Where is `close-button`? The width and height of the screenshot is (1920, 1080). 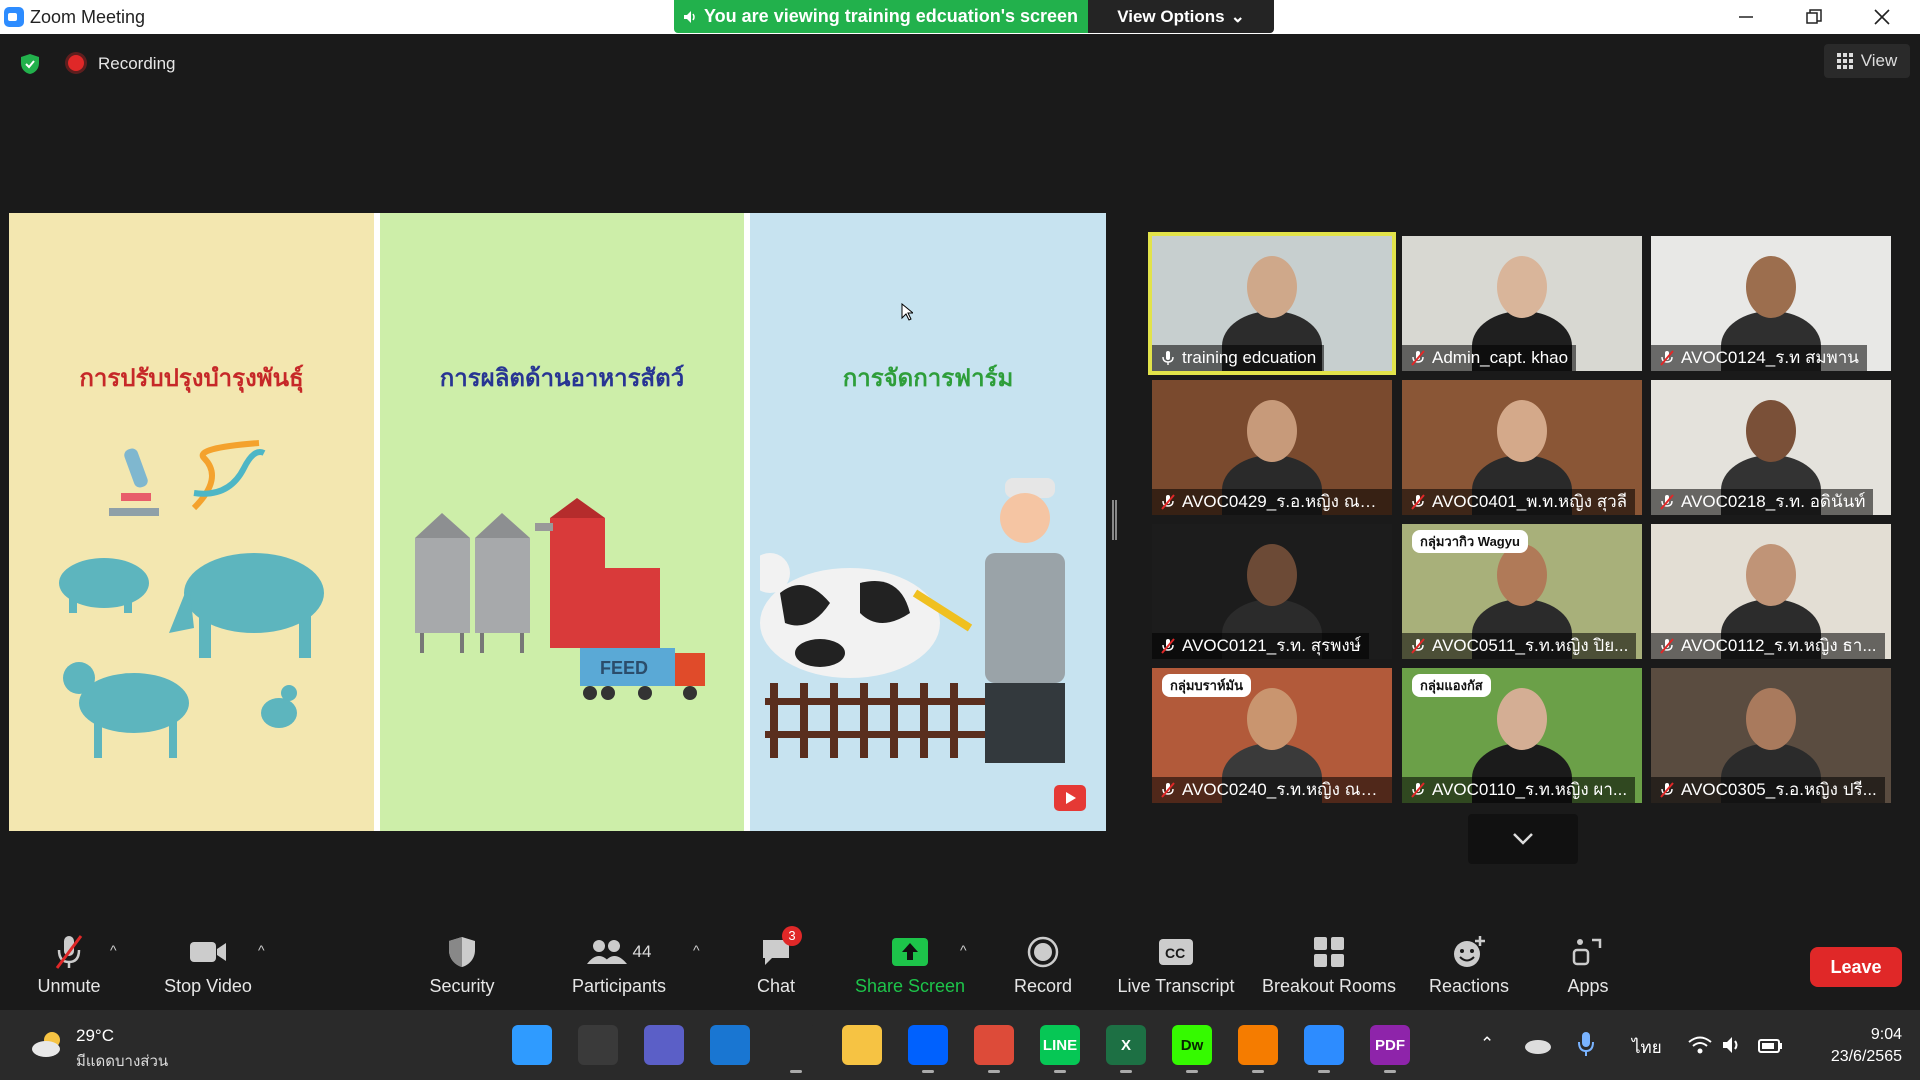 close-button is located at coordinates (1882, 17).